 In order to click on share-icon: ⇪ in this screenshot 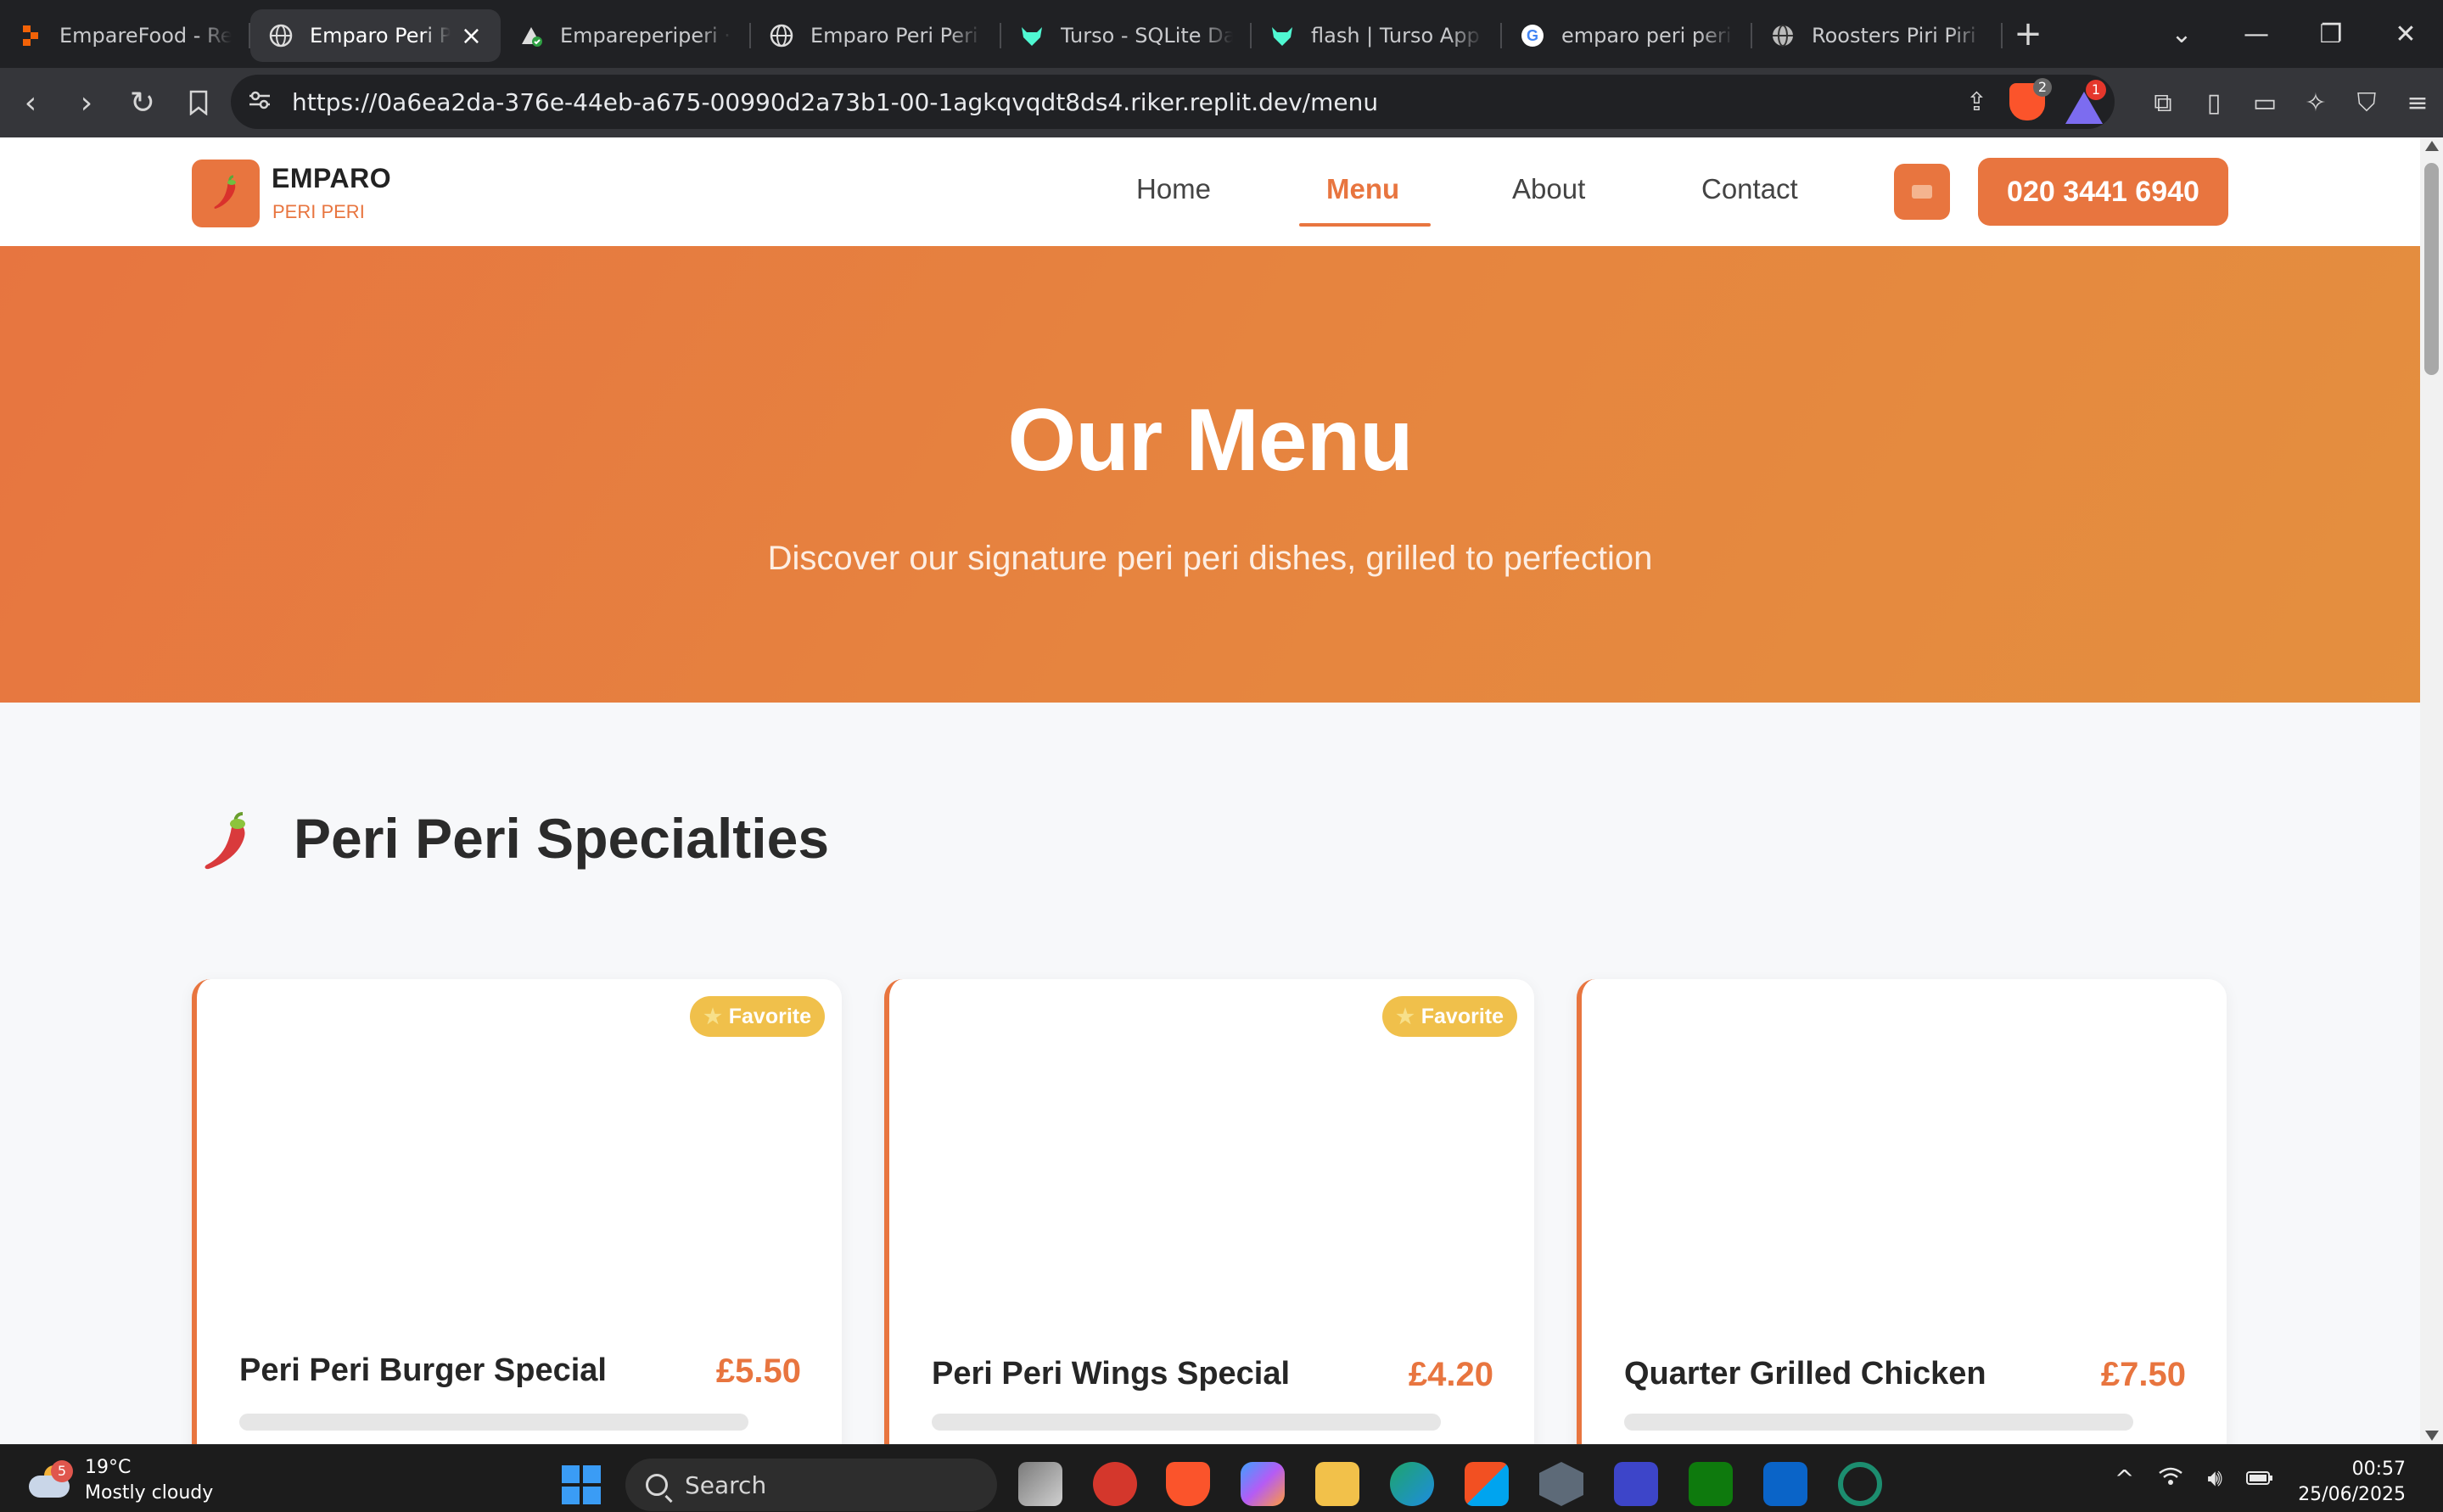, I will do `click(1976, 102)`.